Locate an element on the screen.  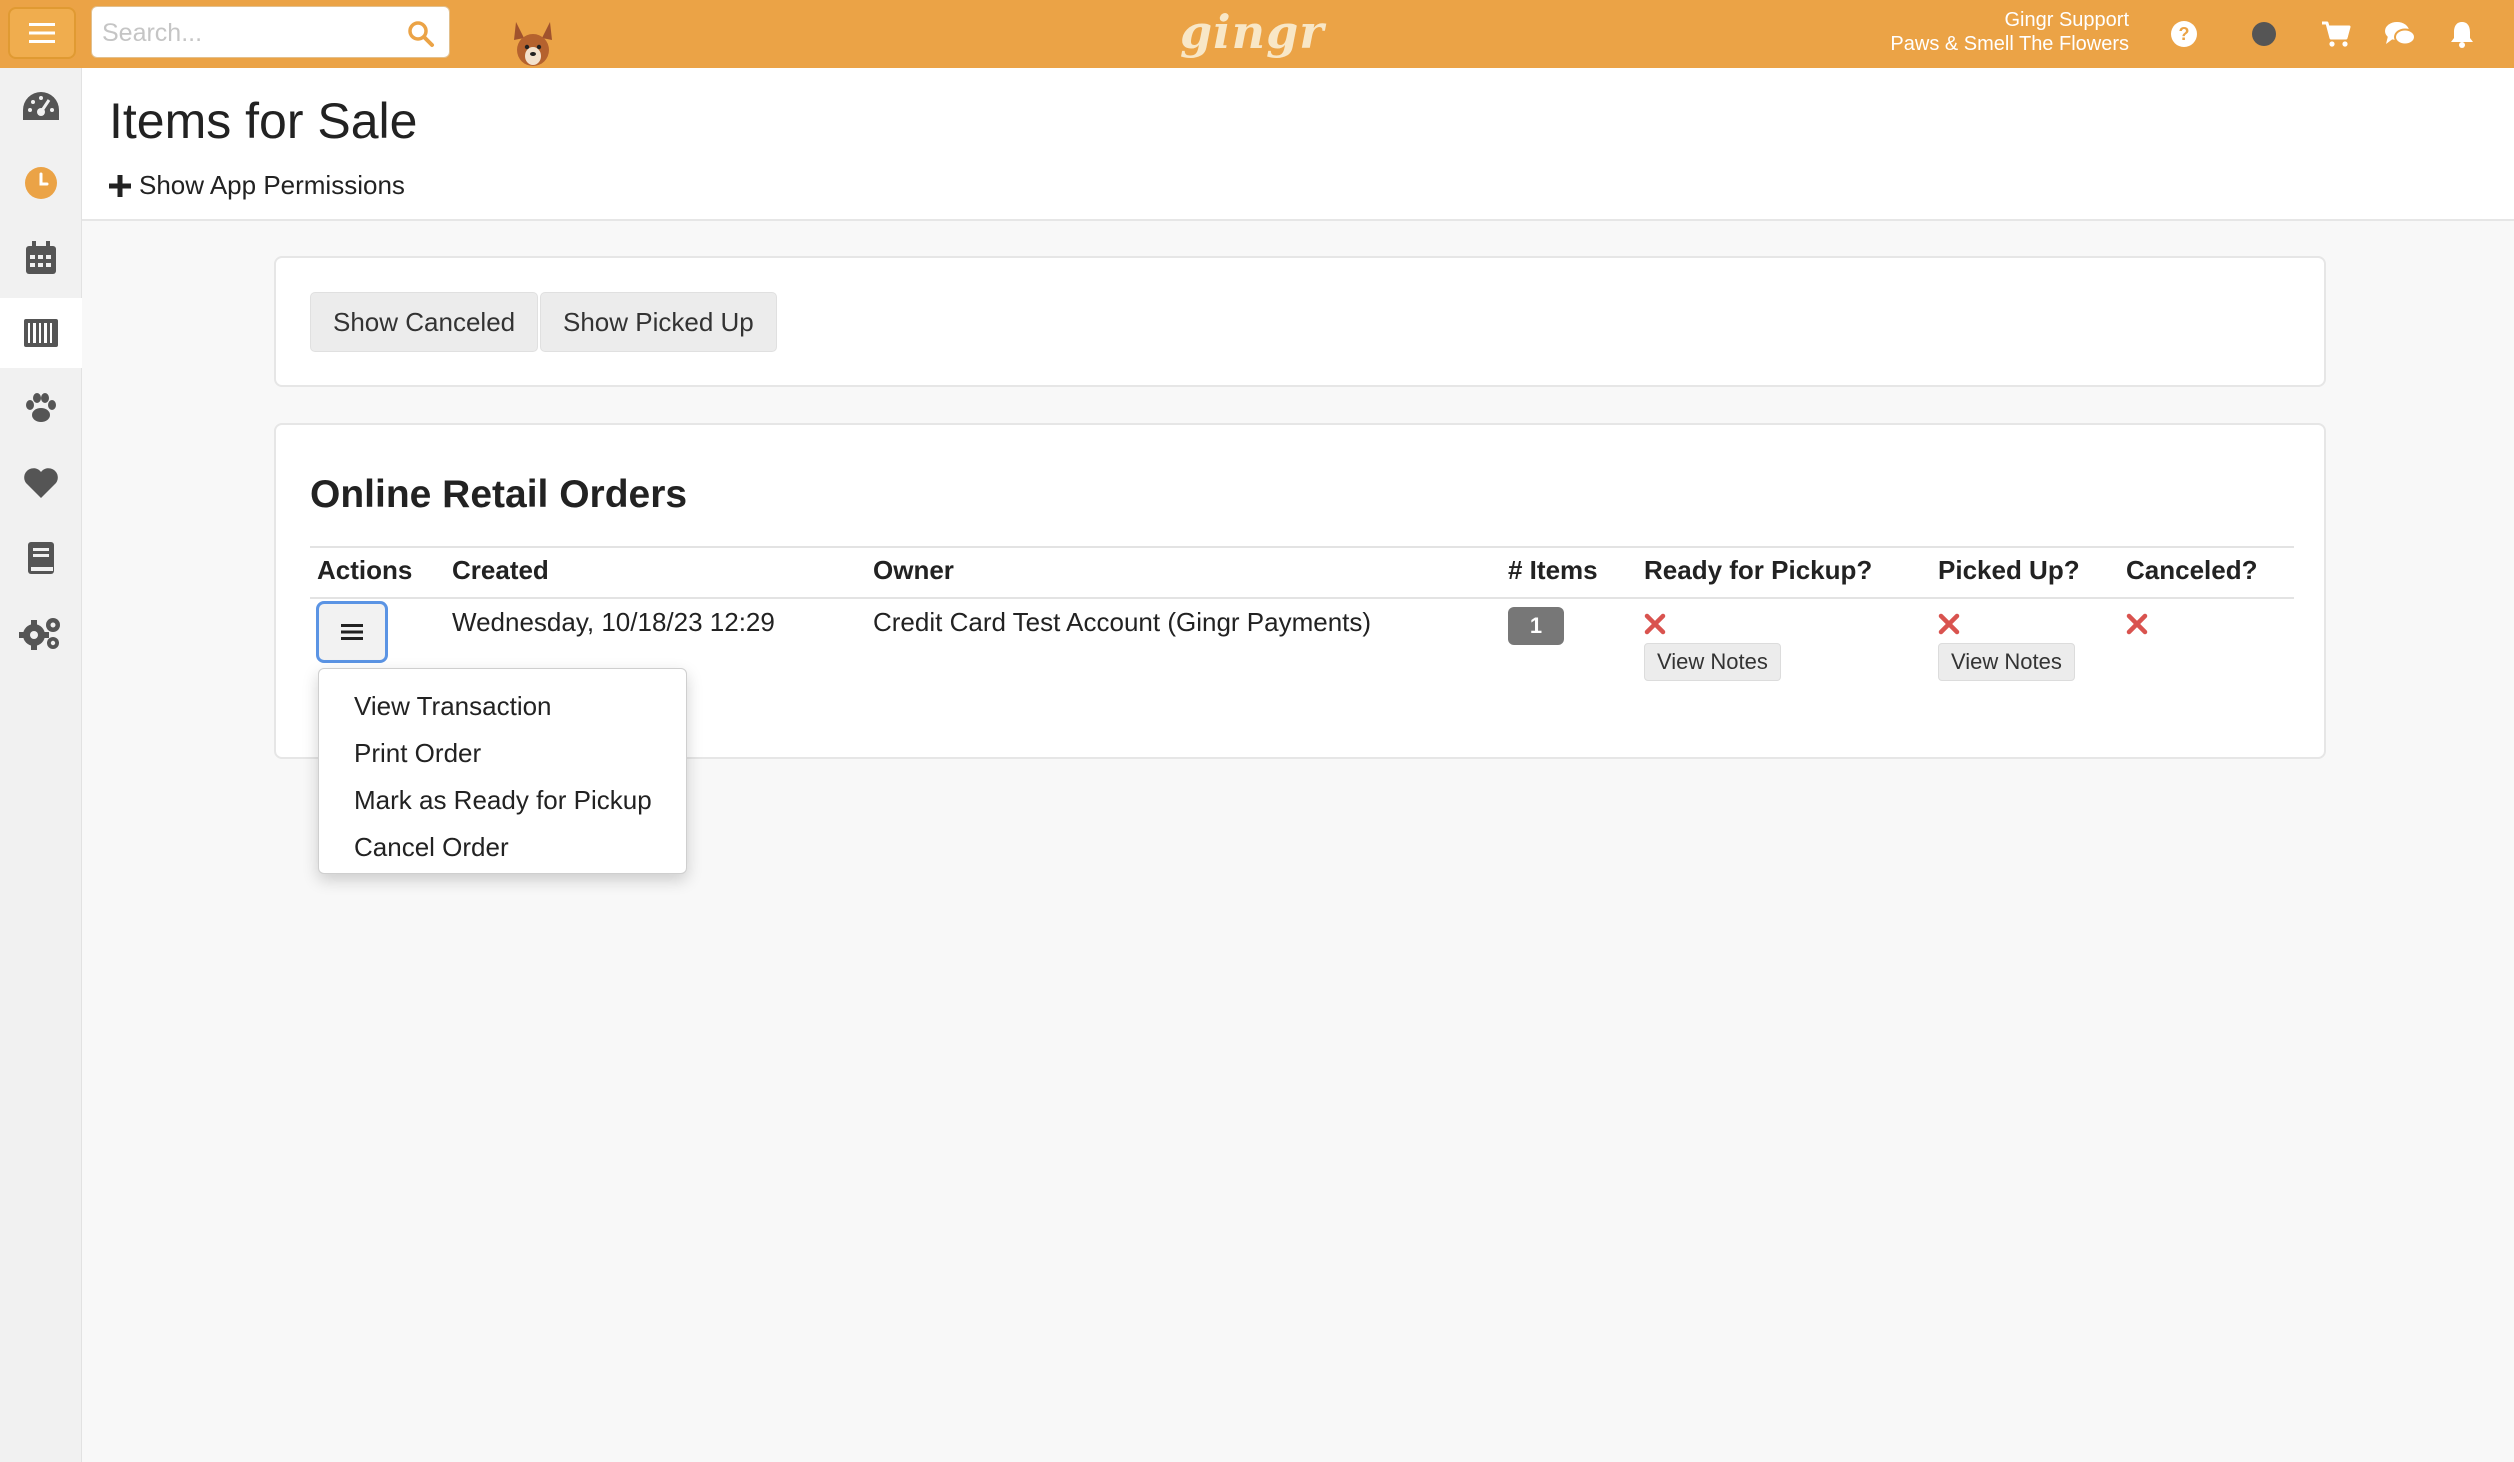
column-header-created: Created is located at coordinates (500, 570).